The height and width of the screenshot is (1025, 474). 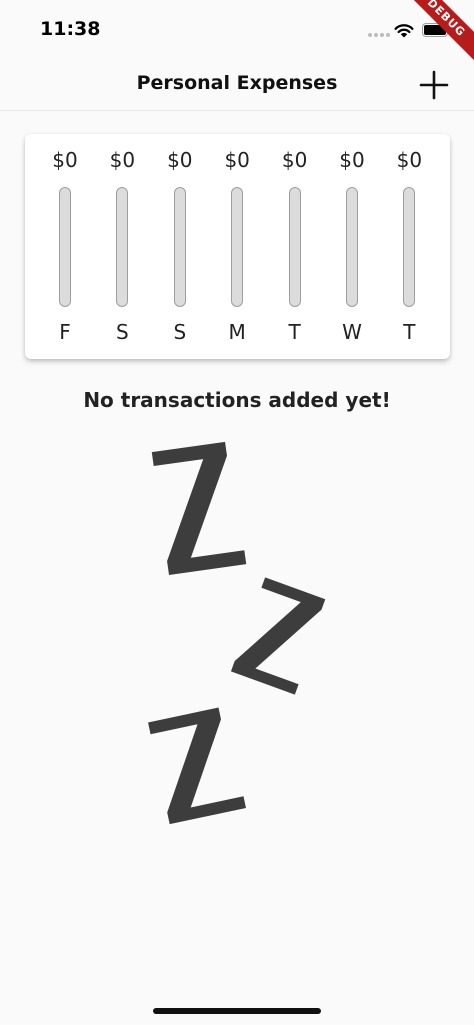 What do you see at coordinates (65, 332) in the screenshot?
I see `chart-day-label: F` at bounding box center [65, 332].